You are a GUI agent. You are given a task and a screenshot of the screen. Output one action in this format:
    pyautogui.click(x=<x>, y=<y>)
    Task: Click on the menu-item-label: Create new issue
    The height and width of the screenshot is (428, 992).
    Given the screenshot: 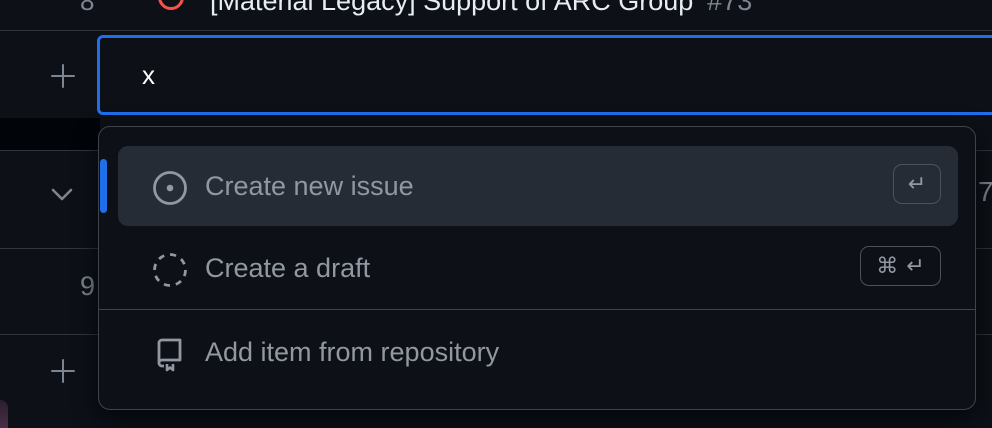 What is the action you would take?
    pyautogui.click(x=309, y=186)
    